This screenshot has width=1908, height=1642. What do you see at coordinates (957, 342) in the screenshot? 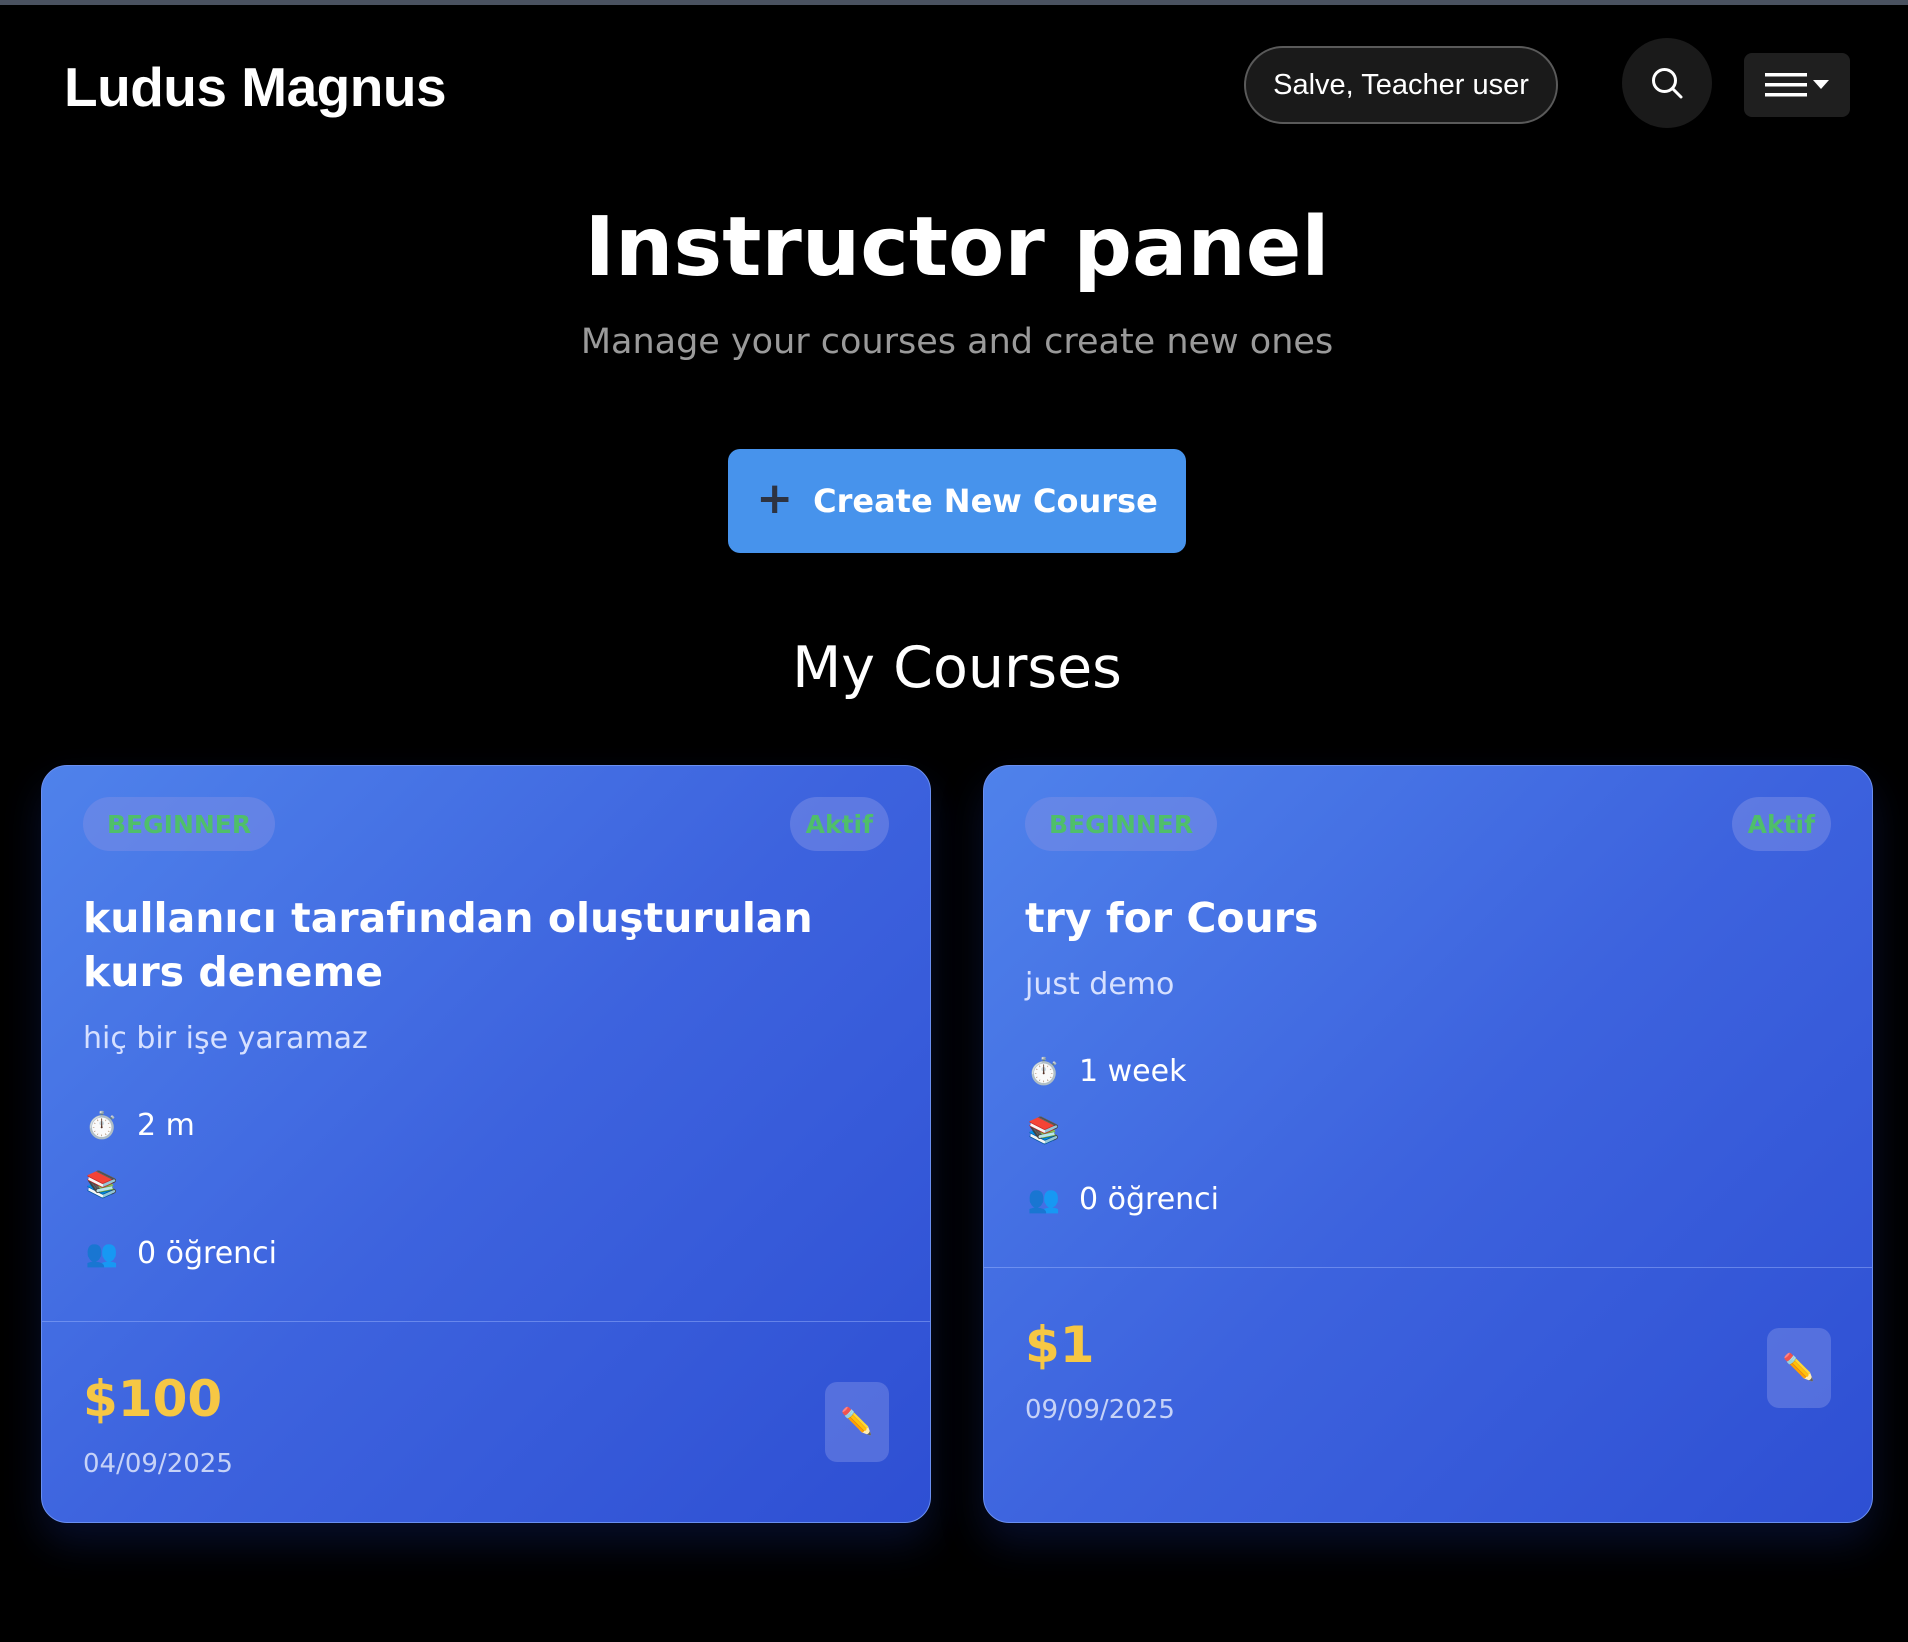
I see `page-subtitle: Manage your courses and create new ones` at bounding box center [957, 342].